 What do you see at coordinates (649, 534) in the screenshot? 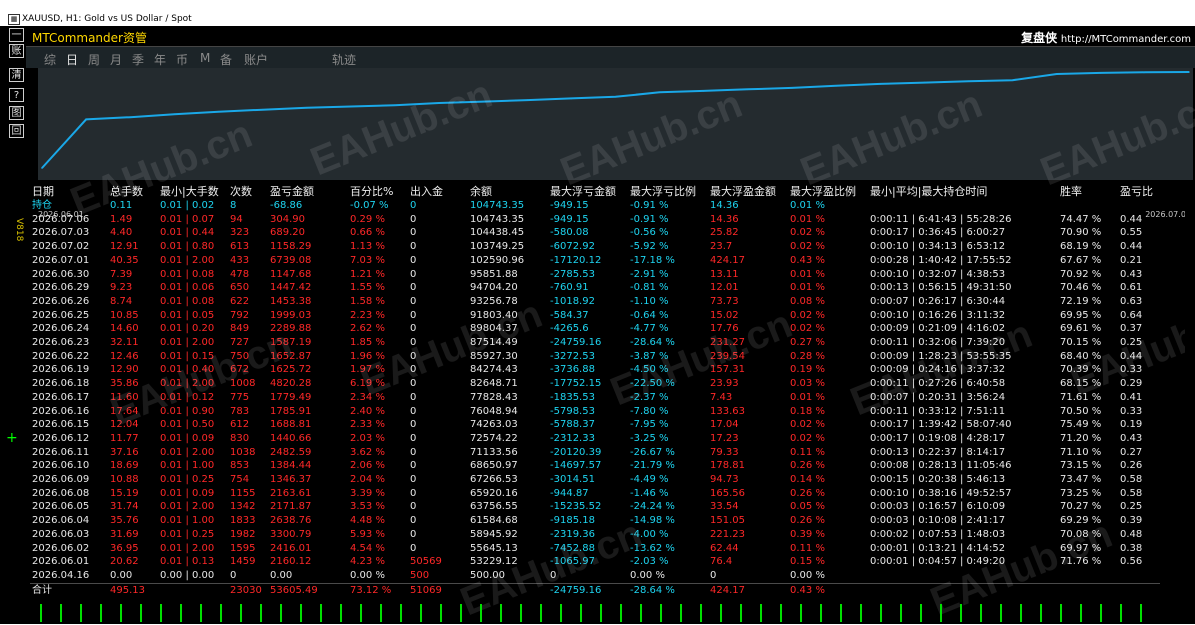
I see `table-cell: -4.00 %` at bounding box center [649, 534].